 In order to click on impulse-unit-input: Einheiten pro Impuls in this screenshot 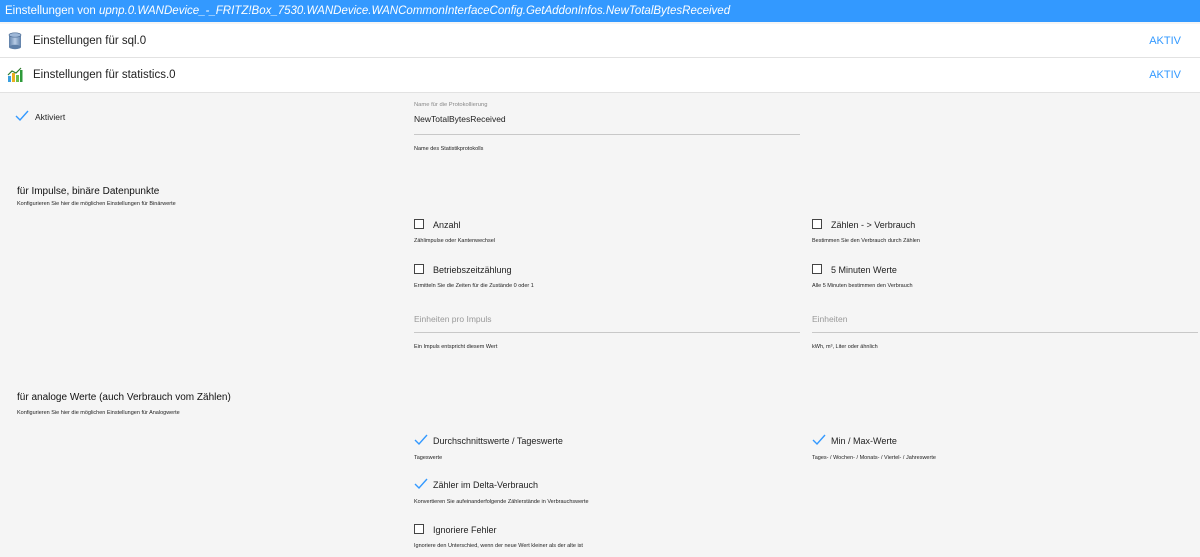, I will do `click(453, 319)`.